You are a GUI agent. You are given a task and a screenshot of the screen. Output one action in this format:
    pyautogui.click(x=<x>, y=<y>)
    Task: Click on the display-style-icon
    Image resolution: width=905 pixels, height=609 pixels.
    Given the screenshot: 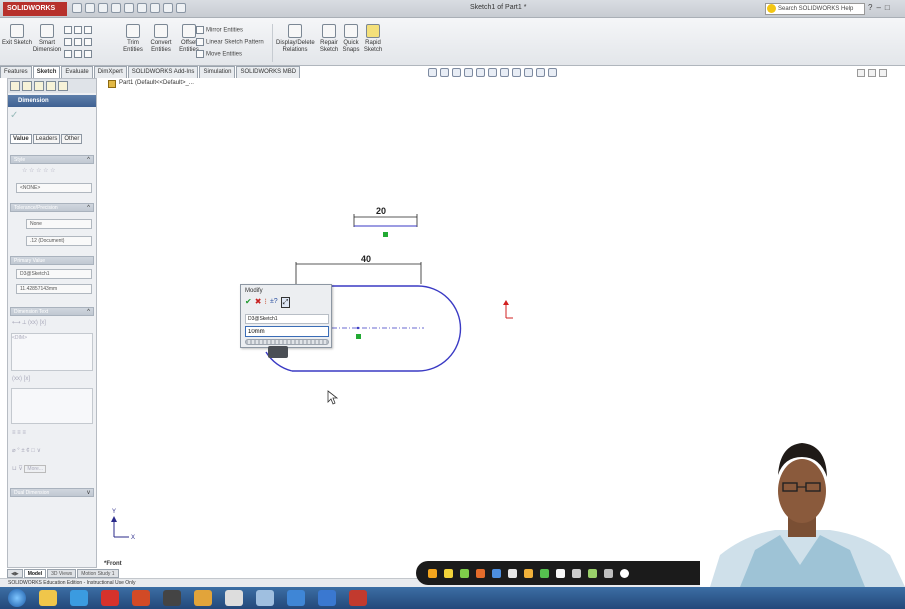 What is the action you would take?
    pyautogui.click(x=504, y=72)
    